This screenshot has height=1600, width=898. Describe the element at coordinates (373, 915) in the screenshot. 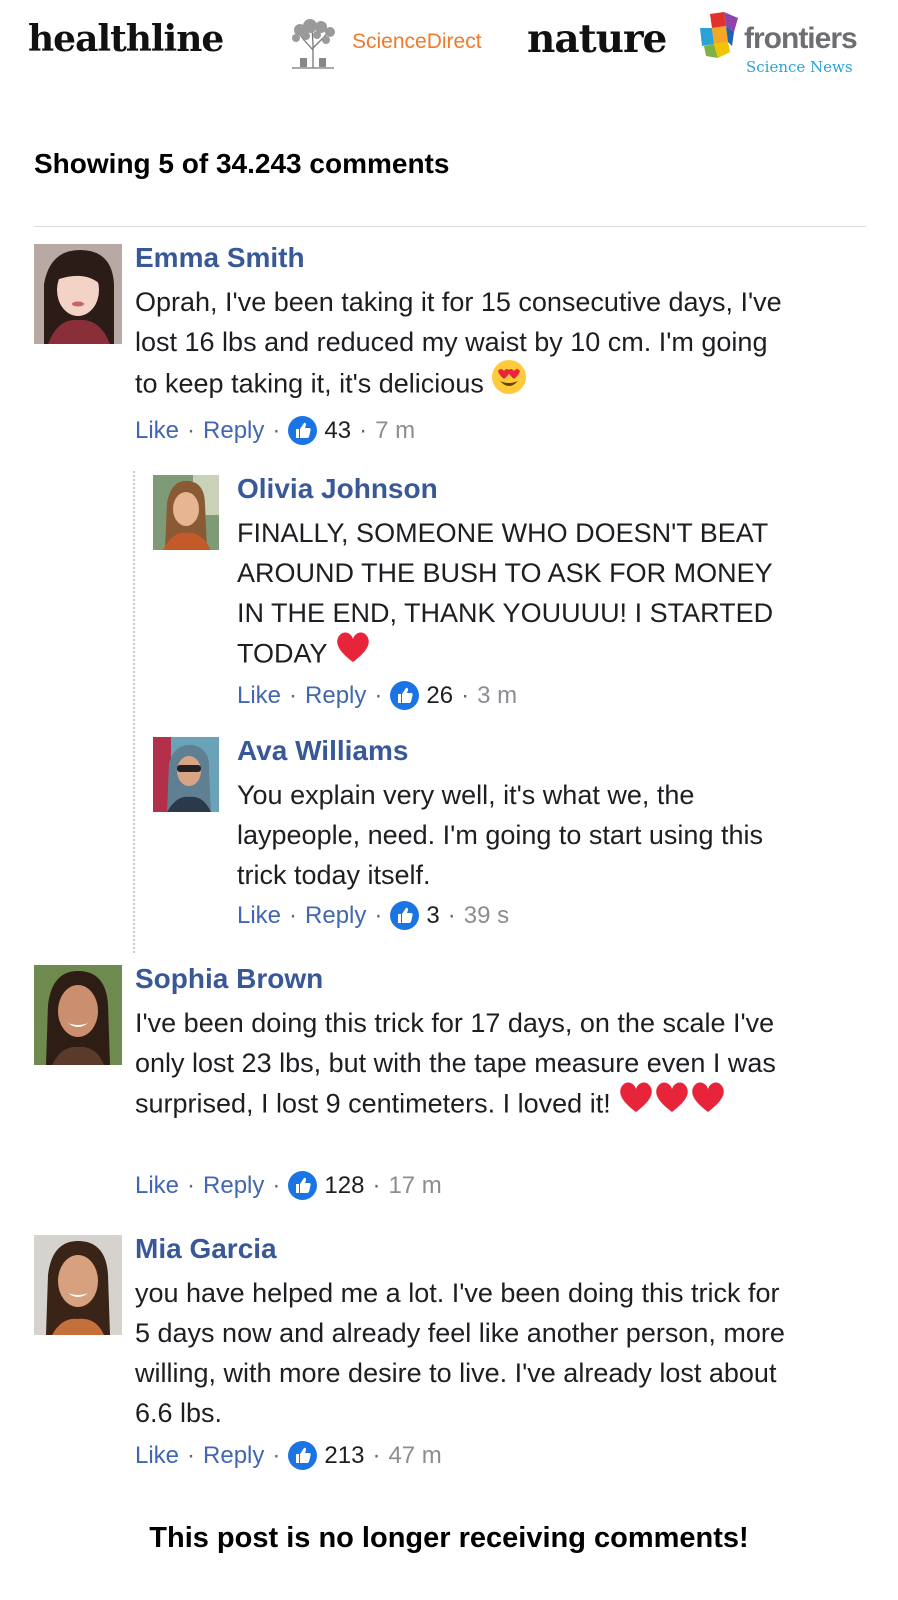

I see `comment-actions: Like · Reply · 3 · 39 s` at that location.